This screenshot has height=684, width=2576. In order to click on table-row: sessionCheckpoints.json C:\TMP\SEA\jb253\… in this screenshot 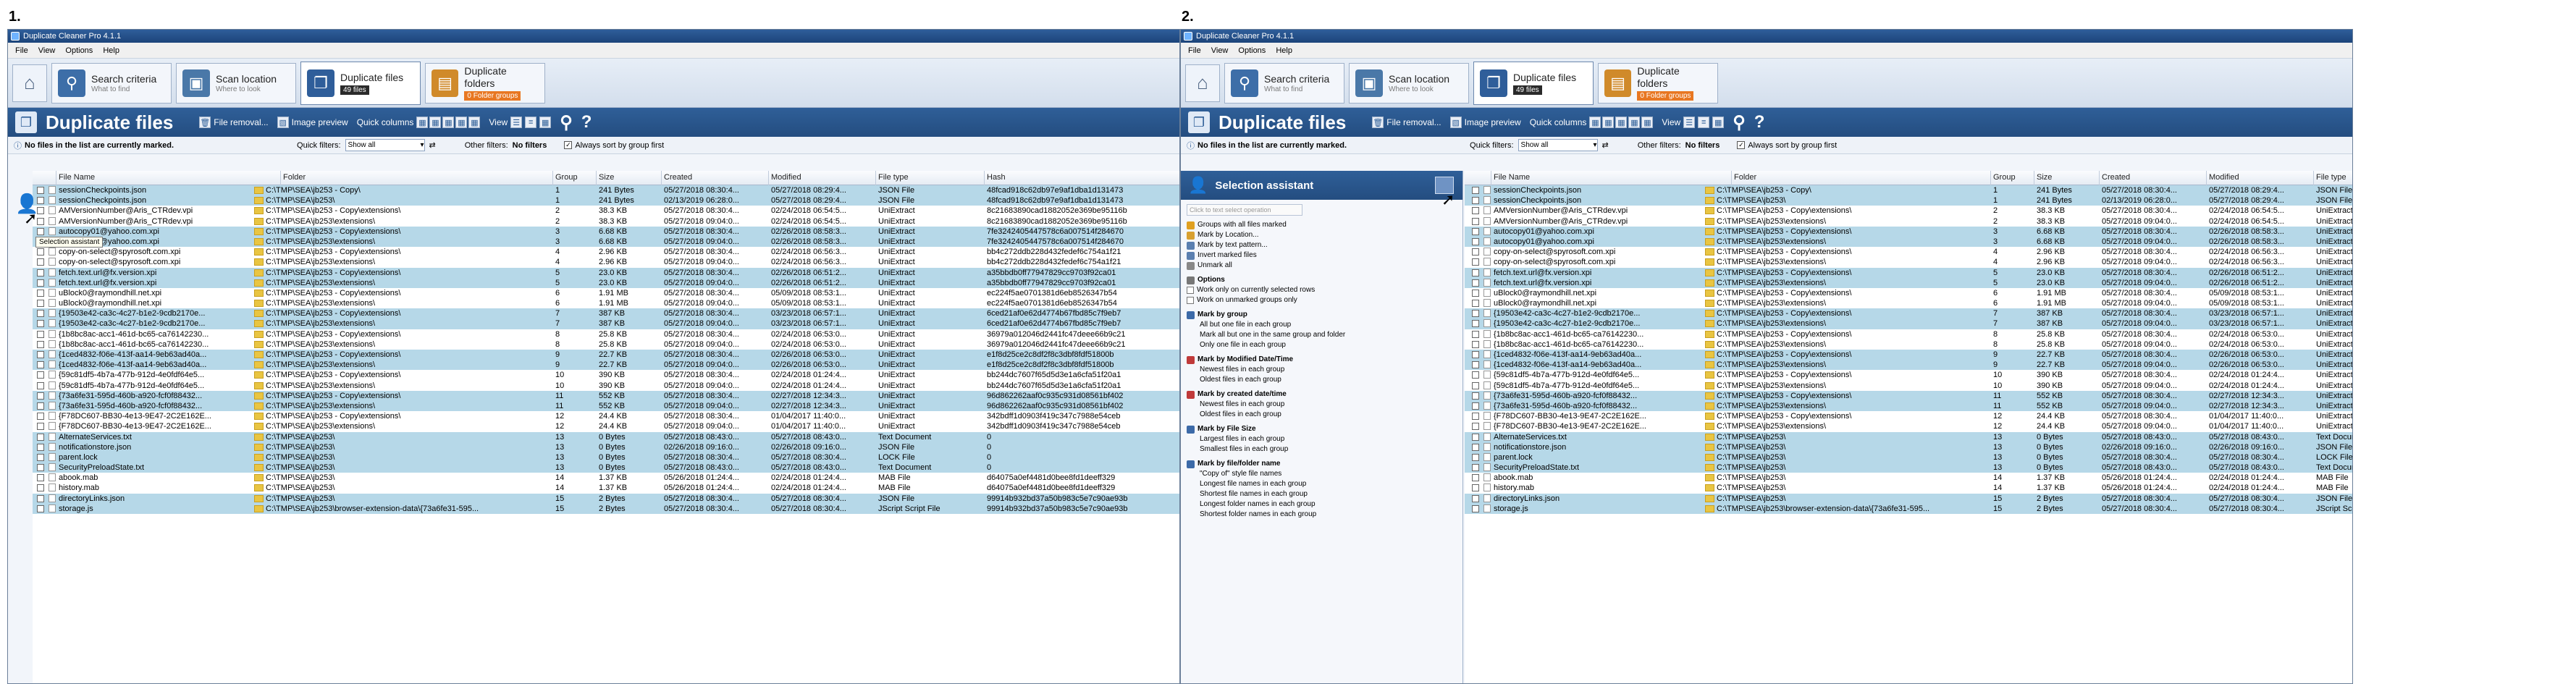, I will do `click(606, 200)`.